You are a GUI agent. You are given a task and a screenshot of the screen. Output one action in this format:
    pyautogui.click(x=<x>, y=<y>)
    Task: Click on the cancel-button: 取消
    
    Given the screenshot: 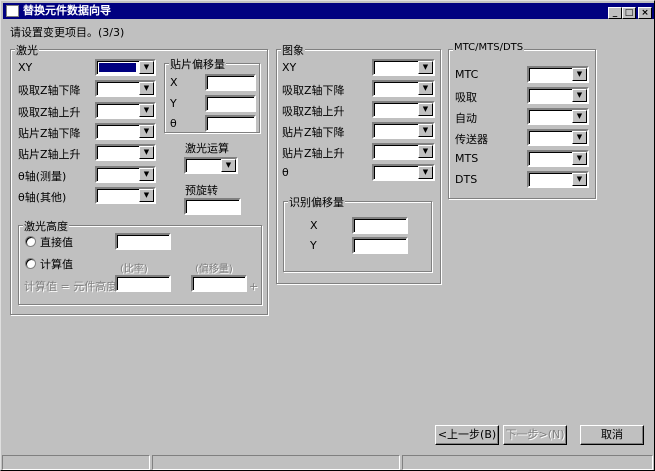 What is the action you would take?
    pyautogui.click(x=612, y=435)
    